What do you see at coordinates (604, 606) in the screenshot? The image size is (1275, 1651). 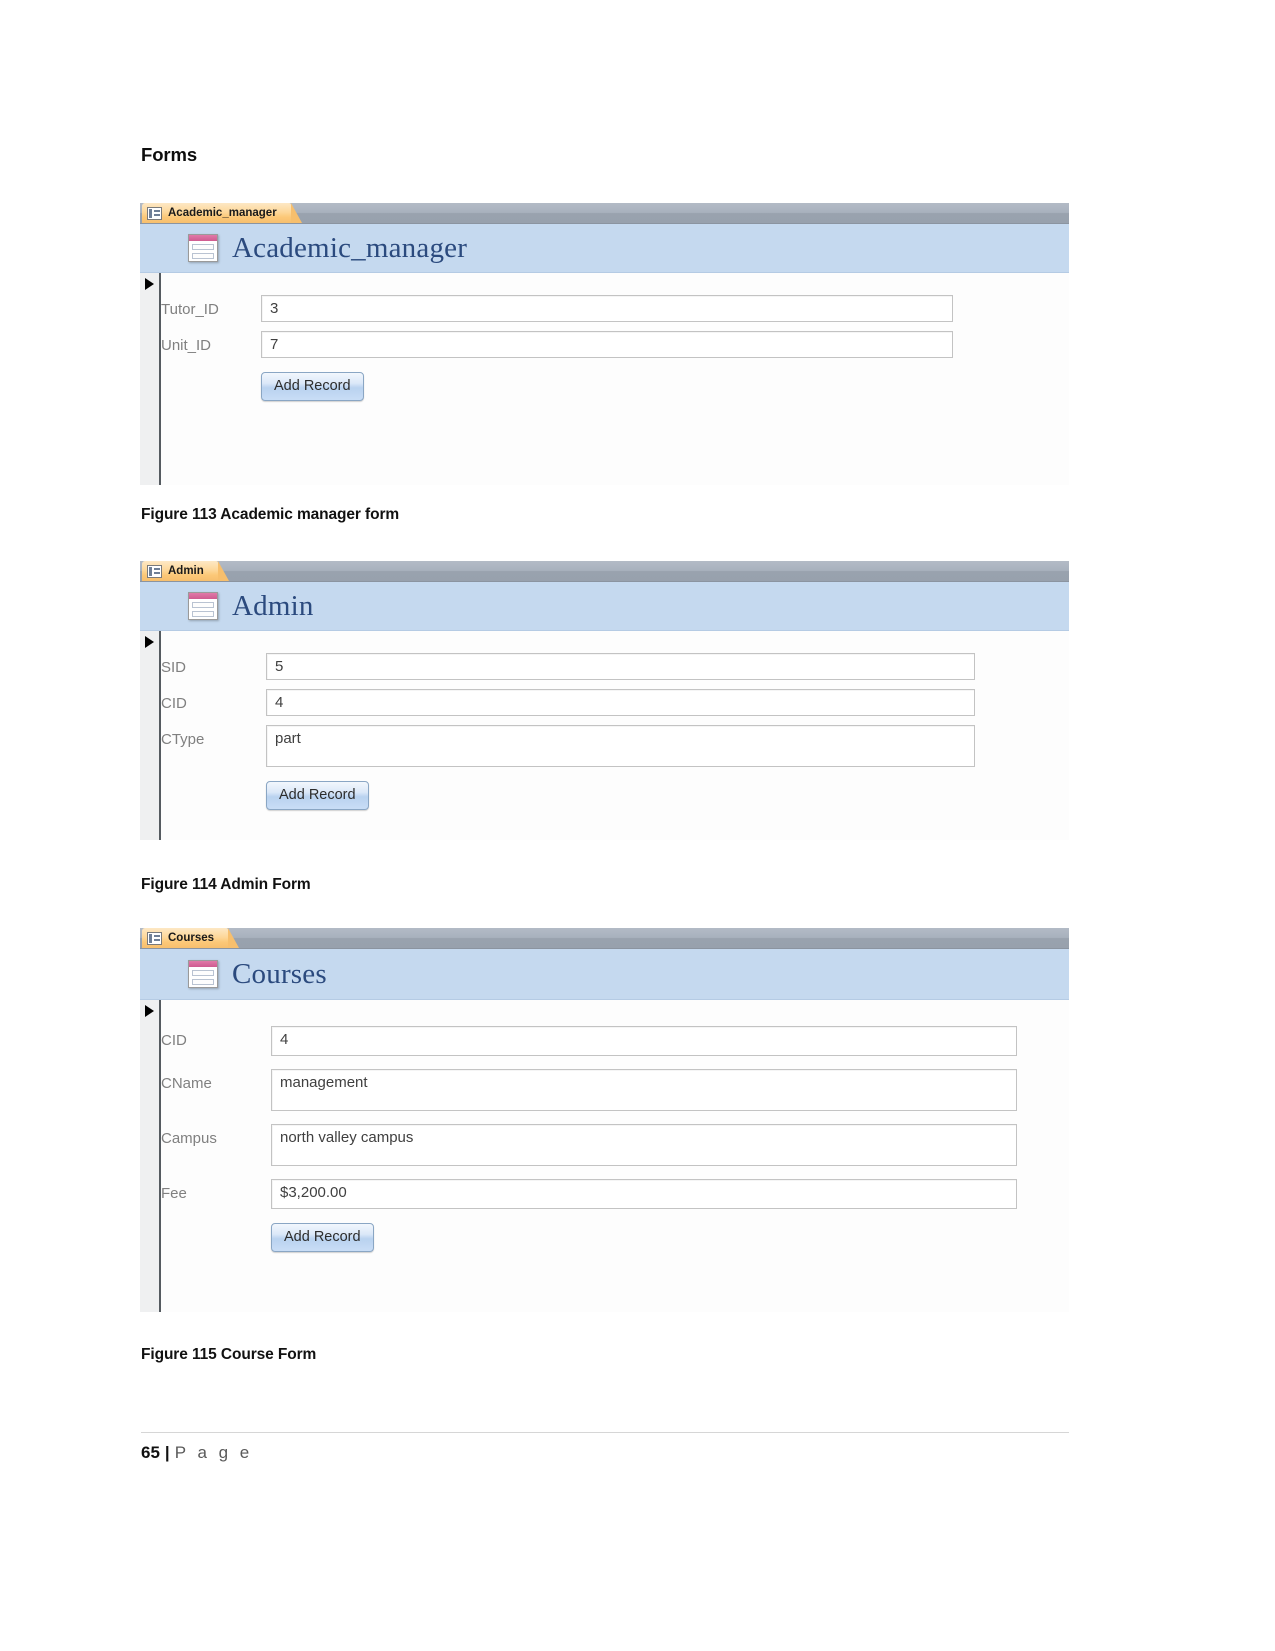 I see `form-header-band: Admin` at bounding box center [604, 606].